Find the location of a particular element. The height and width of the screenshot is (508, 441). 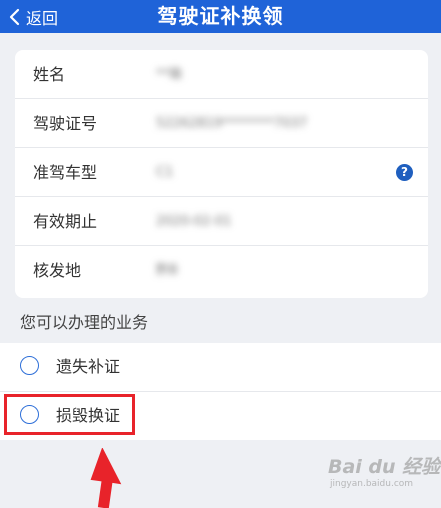

page-title: 驾驶证补换领 is located at coordinates (220, 16).